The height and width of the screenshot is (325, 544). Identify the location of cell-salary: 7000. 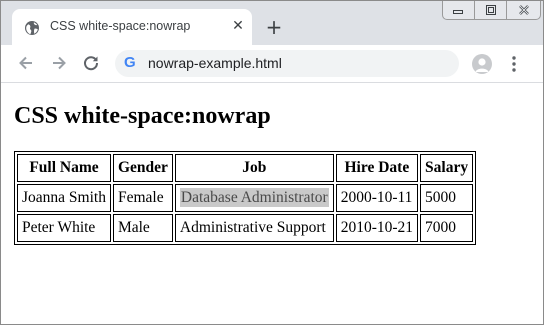
(447, 228).